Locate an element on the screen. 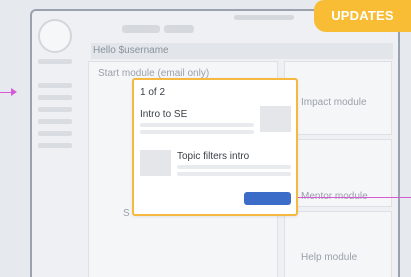  popover-pager: 1 of 2 is located at coordinates (153, 92).